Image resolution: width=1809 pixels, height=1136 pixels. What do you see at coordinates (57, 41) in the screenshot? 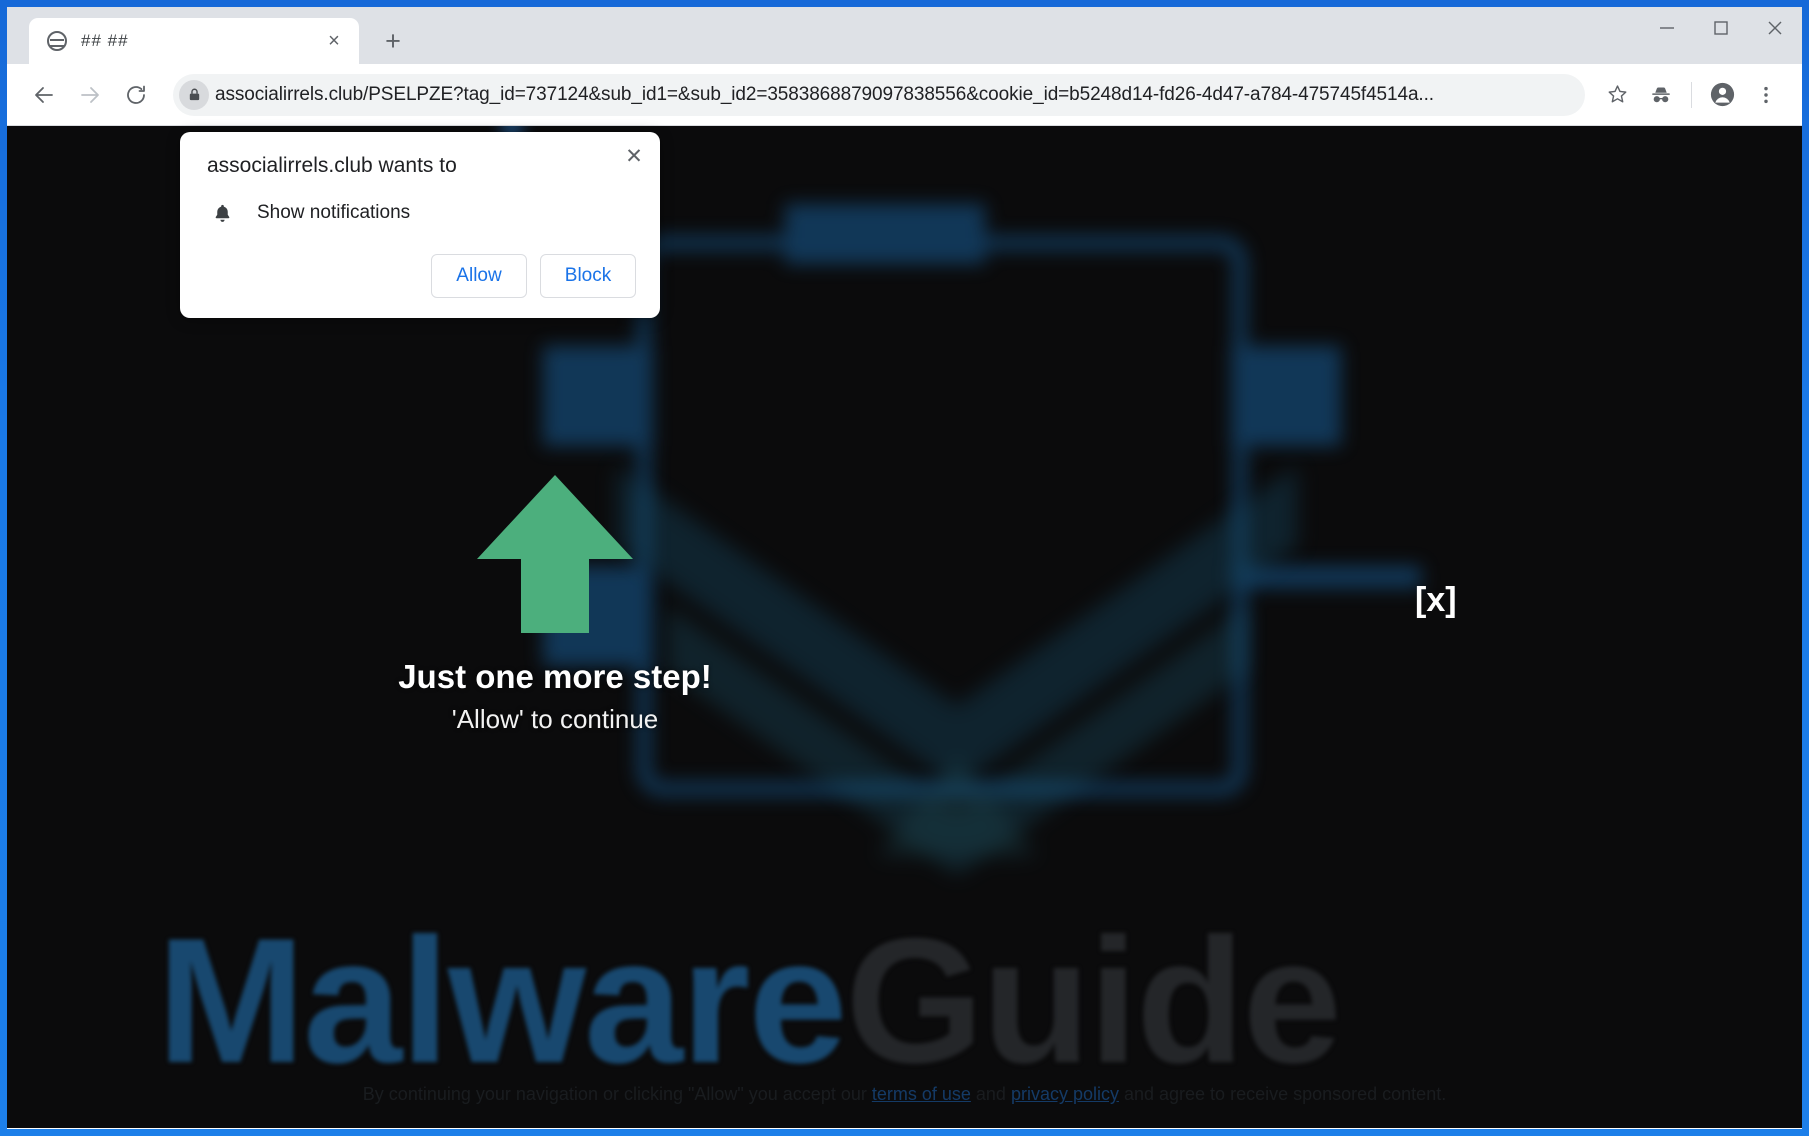
I see `globe-icon` at bounding box center [57, 41].